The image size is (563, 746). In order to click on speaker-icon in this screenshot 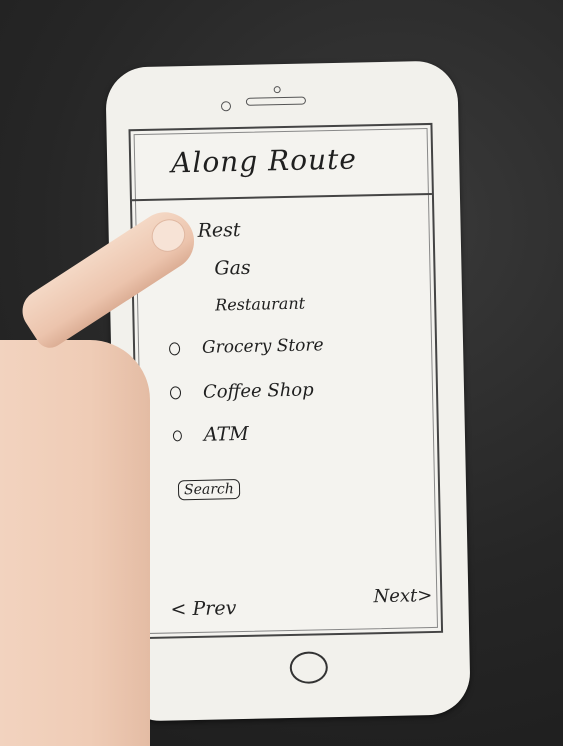, I will do `click(276, 101)`.